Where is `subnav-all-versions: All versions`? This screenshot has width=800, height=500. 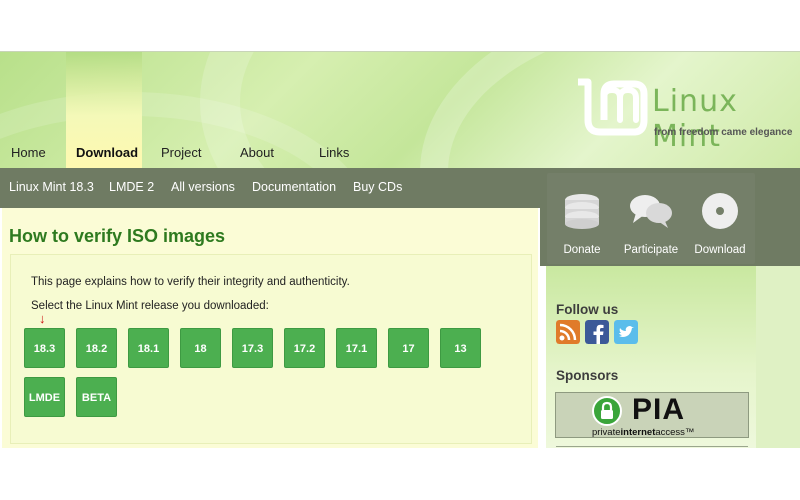
subnav-all-versions: All versions is located at coordinates (203, 187).